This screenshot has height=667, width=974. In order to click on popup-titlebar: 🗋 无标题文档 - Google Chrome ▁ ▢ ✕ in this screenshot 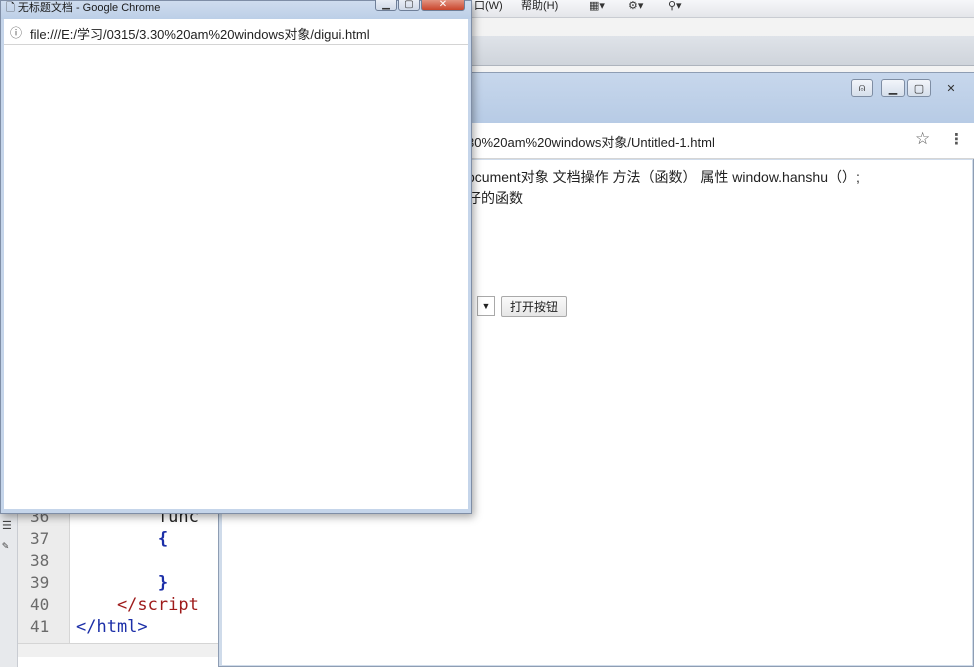, I will do `click(236, 9)`.